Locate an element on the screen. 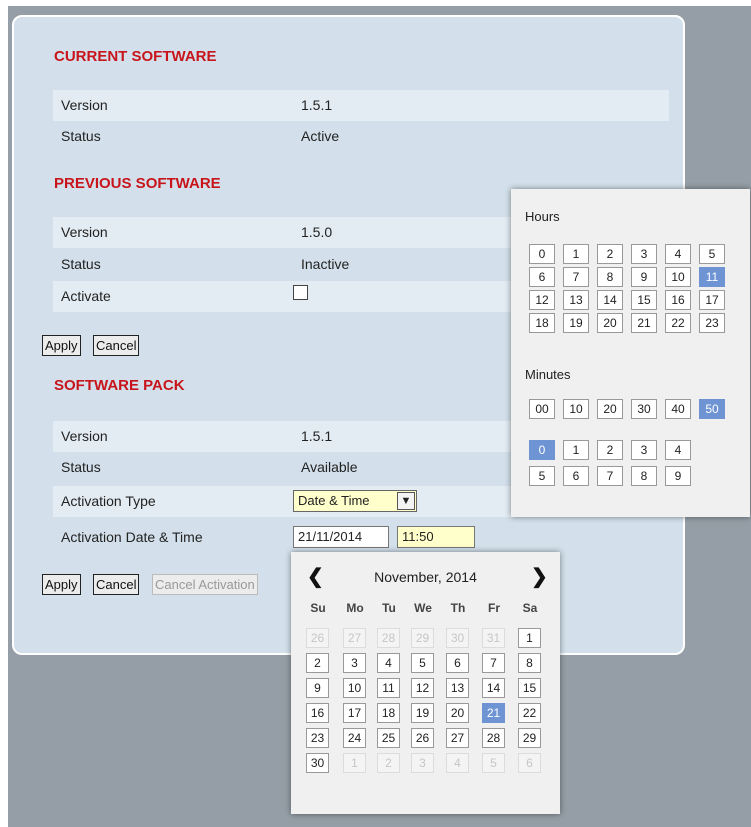  hour-cell: 1 is located at coordinates (576, 254).